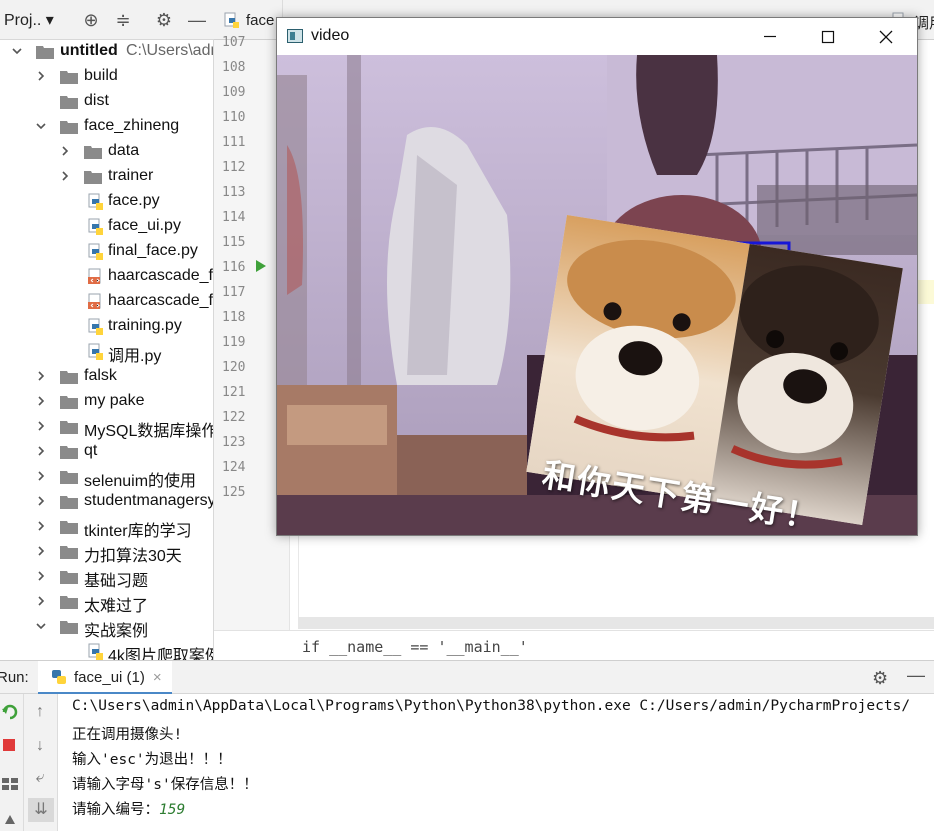 The height and width of the screenshot is (831, 934). Describe the element at coordinates (234, 192) in the screenshot. I see `line-number: 113` at that location.